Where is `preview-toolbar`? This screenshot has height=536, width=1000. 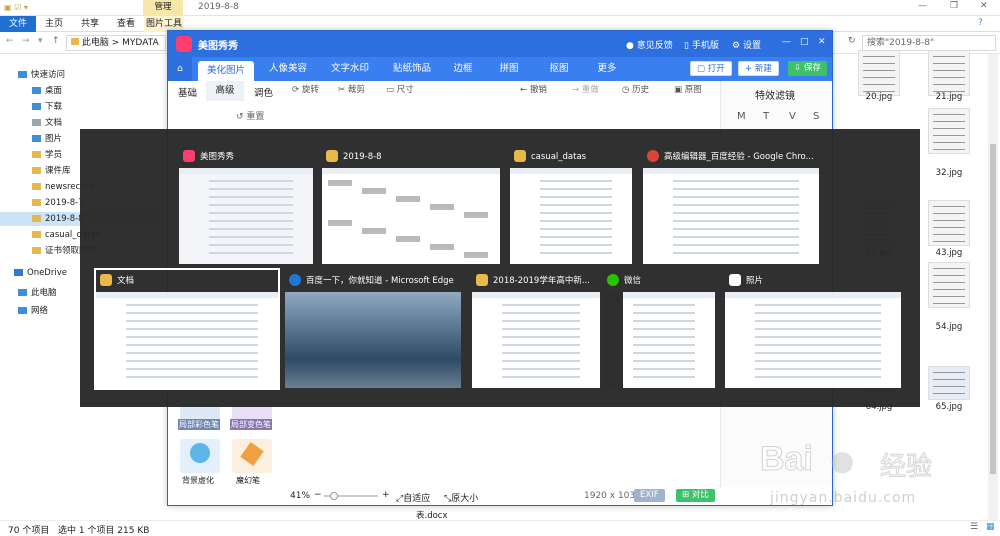
preview-toolbar is located at coordinates (246, 171).